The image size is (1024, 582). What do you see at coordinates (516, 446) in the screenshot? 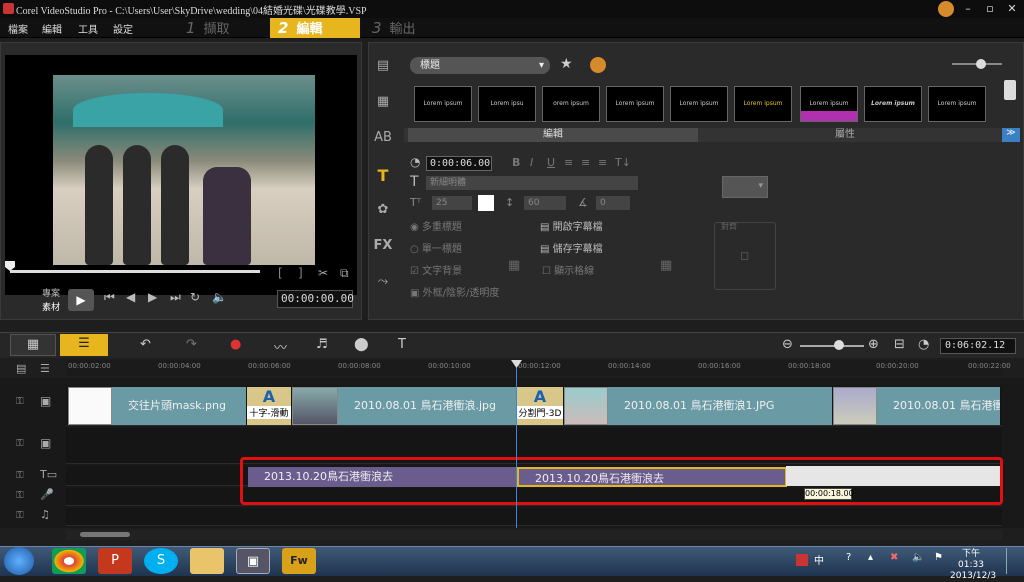
I see `playhead` at bounding box center [516, 446].